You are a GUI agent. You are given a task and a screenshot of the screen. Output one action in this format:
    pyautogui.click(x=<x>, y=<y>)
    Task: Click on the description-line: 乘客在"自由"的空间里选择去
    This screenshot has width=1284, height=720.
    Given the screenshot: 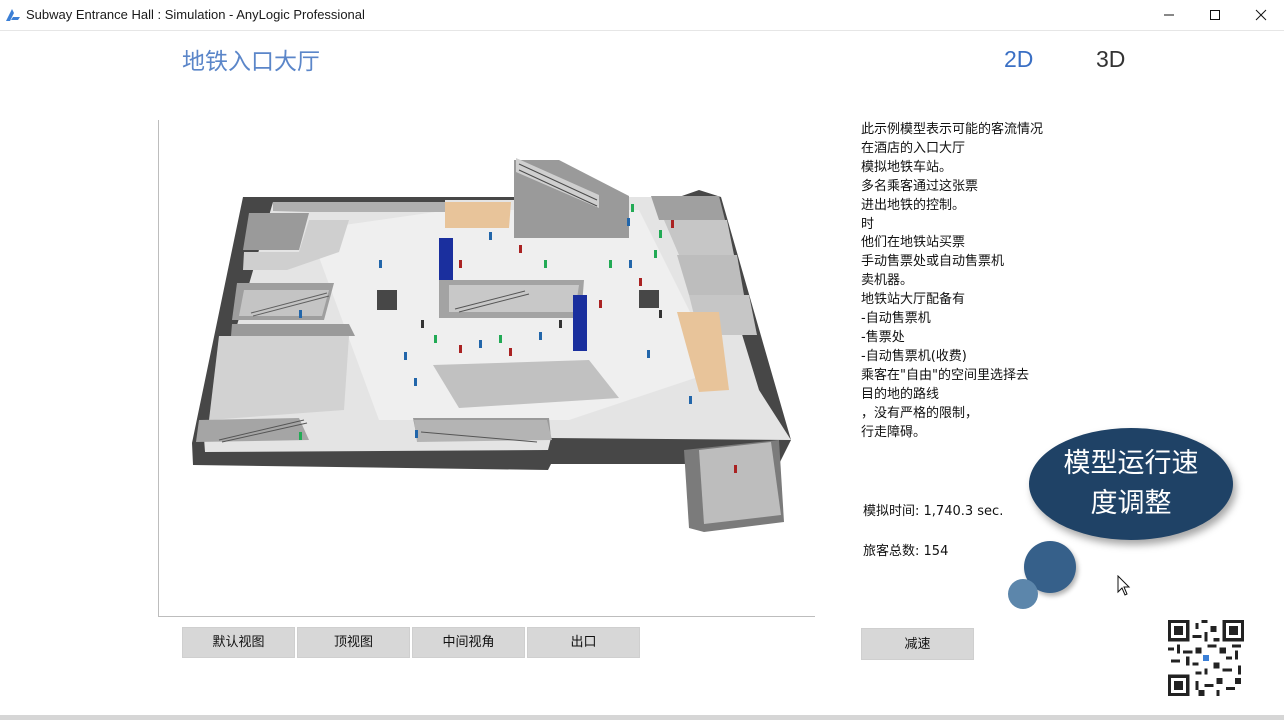 What is the action you would take?
    pyautogui.click(x=945, y=375)
    